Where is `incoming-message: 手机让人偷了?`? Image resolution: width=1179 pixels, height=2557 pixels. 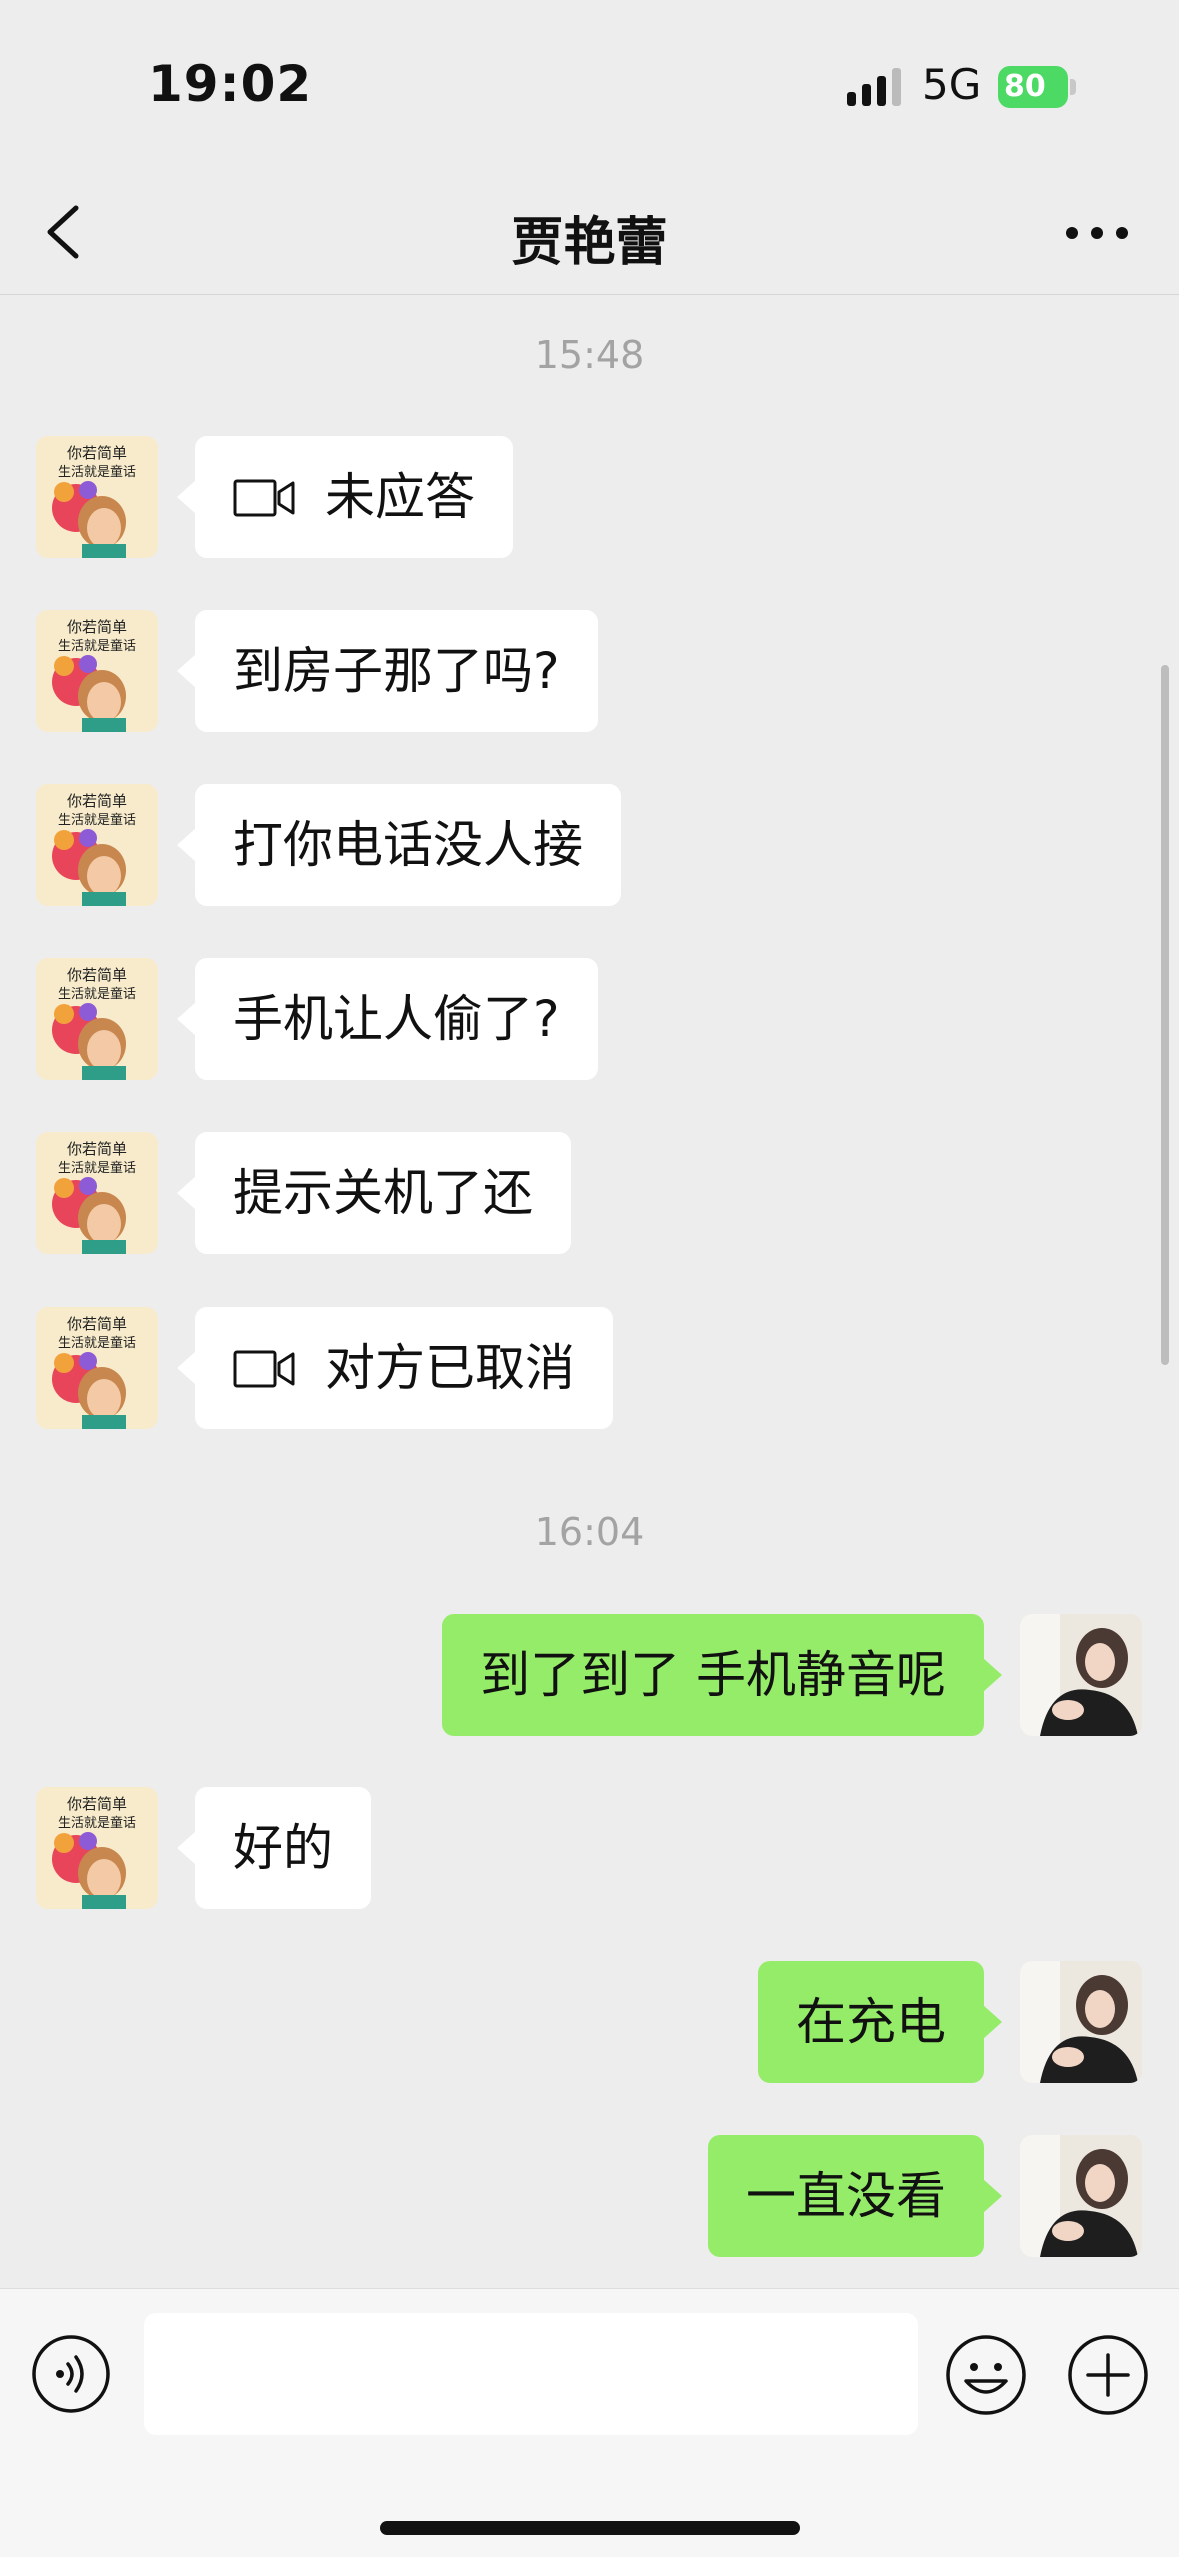
incoming-message: 手机让人偷了? is located at coordinates (387, 1019).